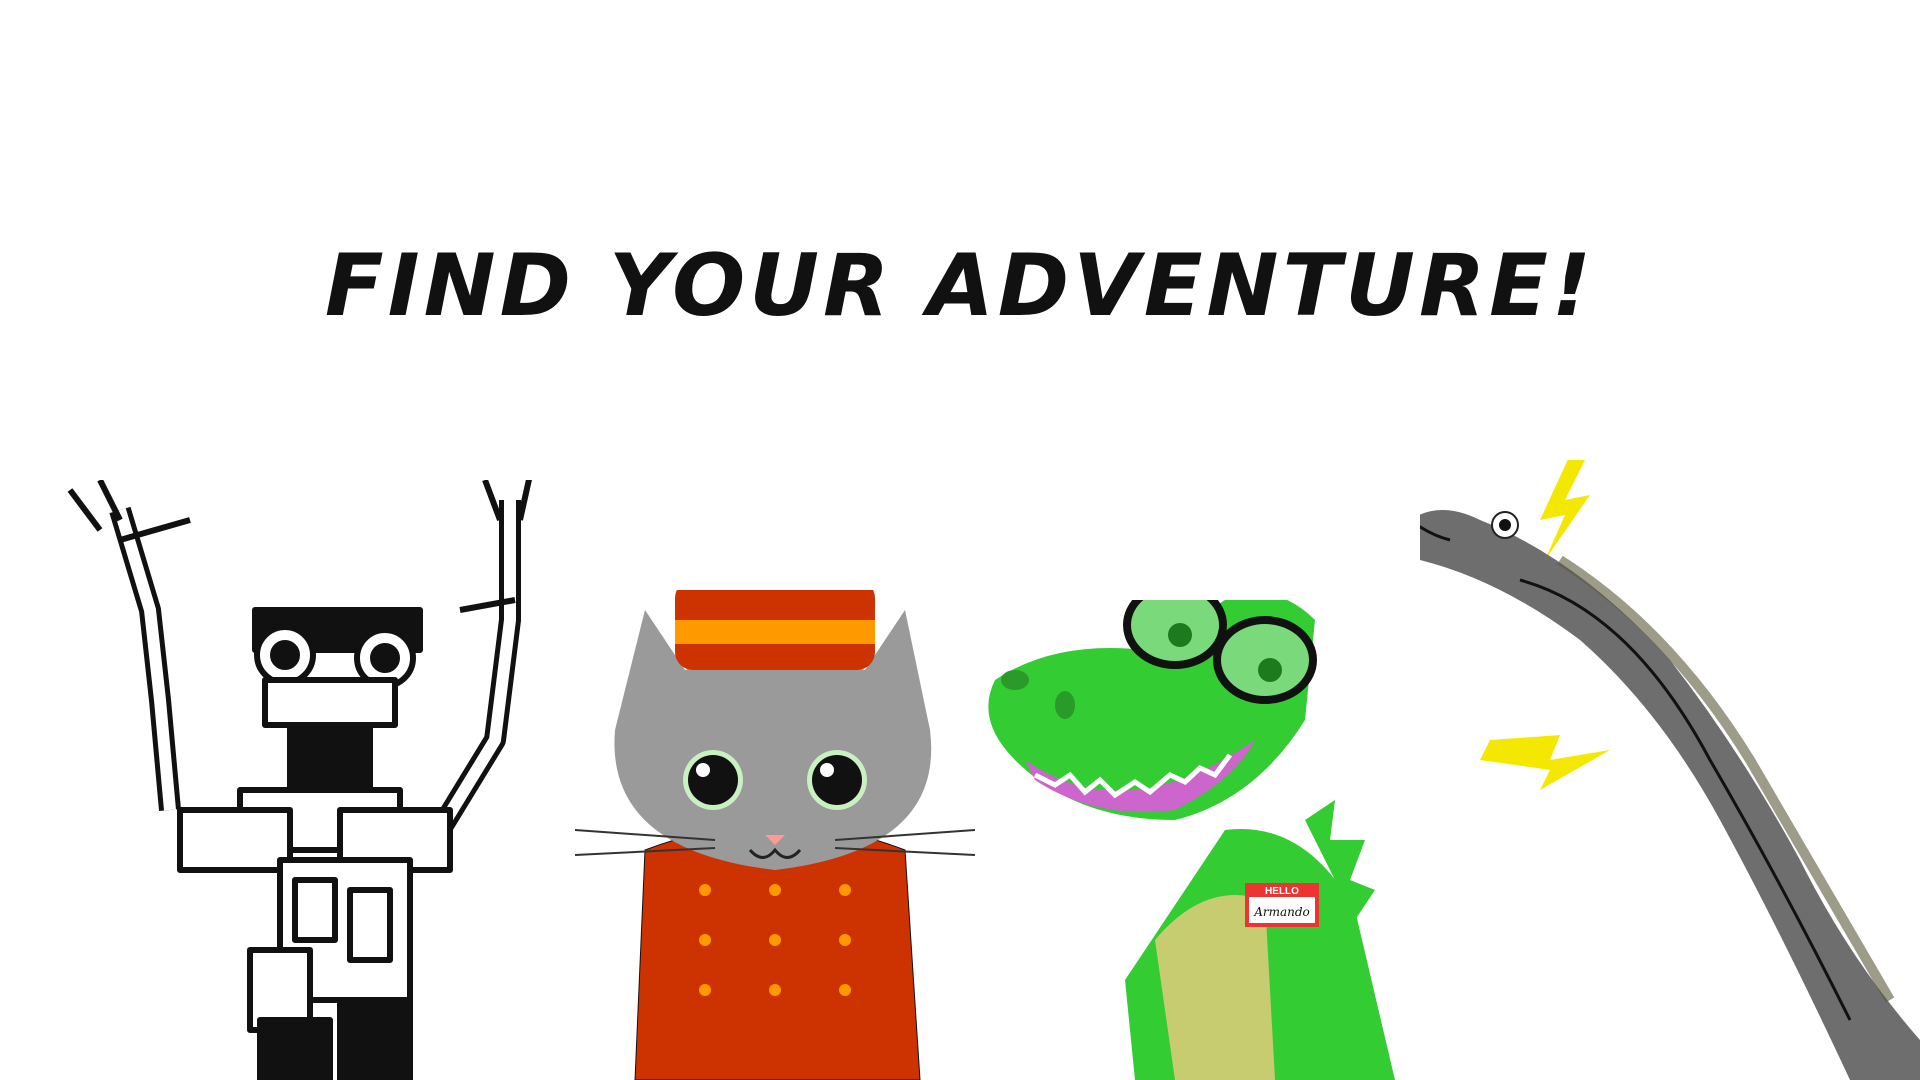 The width and height of the screenshot is (1920, 1080). Describe the element at coordinates (775, 835) in the screenshot. I see `cat-bellhop-illustration` at that location.